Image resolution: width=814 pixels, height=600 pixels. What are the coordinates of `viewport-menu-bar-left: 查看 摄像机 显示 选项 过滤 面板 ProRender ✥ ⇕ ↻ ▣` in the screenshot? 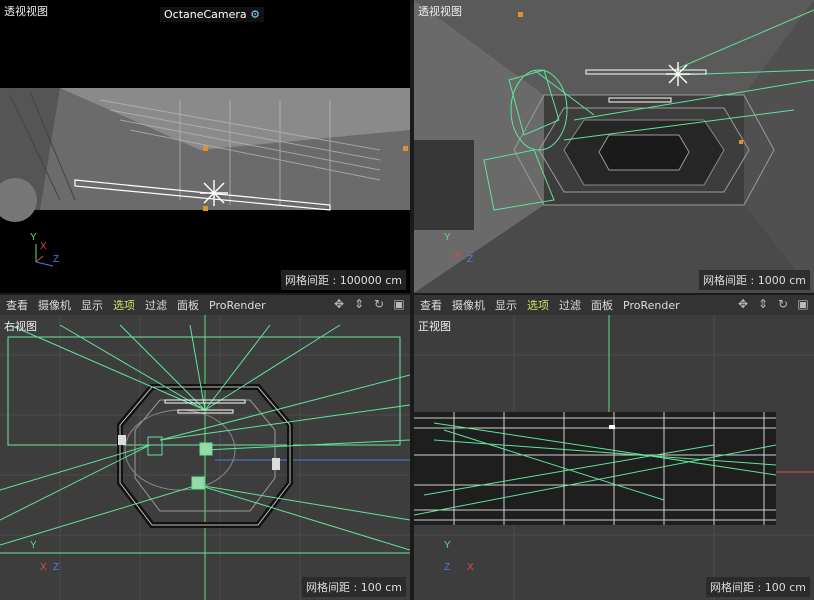 It's located at (205, 305).